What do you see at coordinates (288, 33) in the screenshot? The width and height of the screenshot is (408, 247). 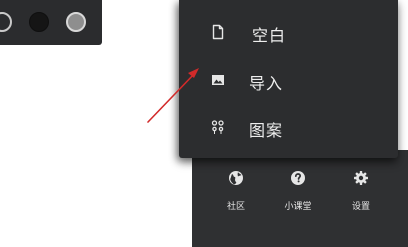 I see `menu-item-blank: 空白` at bounding box center [288, 33].